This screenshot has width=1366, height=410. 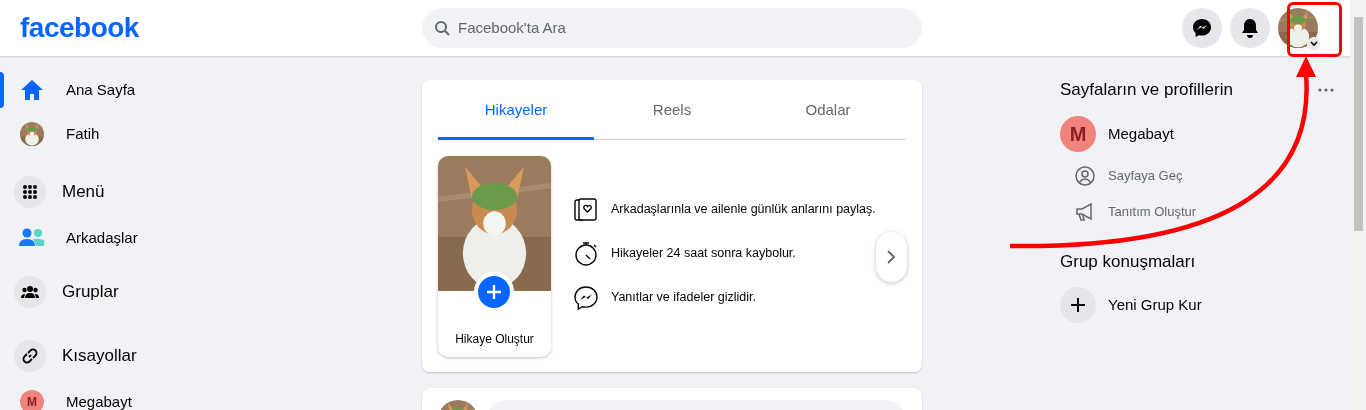 What do you see at coordinates (220, 28) in the screenshot?
I see `logo: facebook` at bounding box center [220, 28].